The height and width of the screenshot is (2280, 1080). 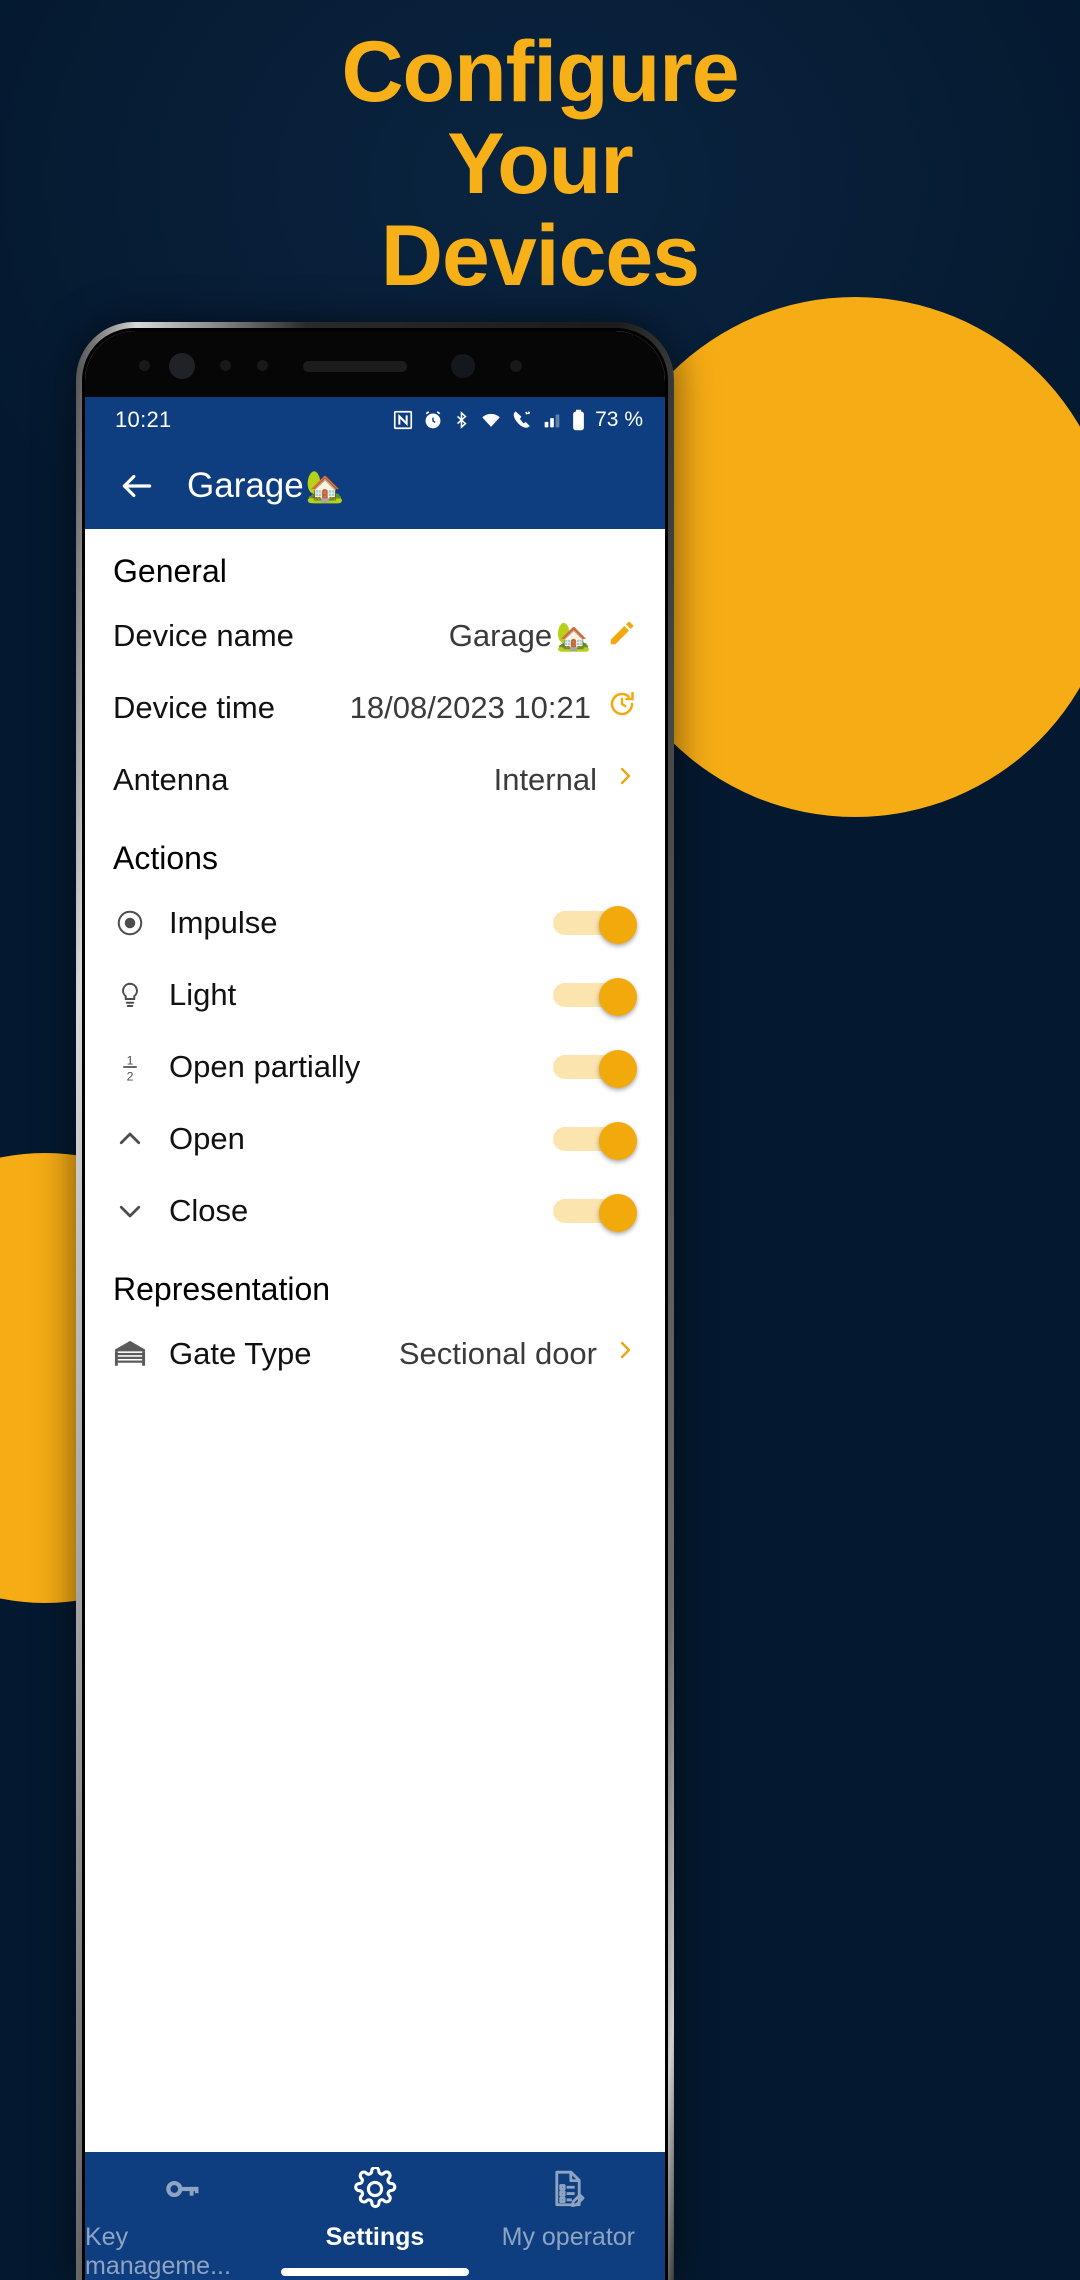 What do you see at coordinates (619, 419) in the screenshot?
I see `battery-percent-label: 73 %` at bounding box center [619, 419].